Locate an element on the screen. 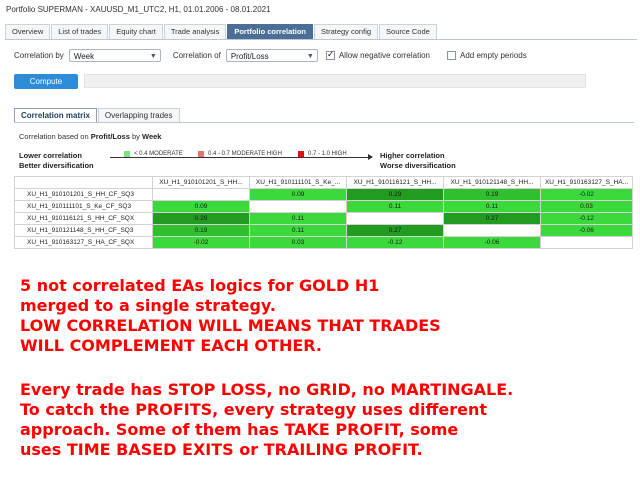  tab-overlapping-trades: Overlapping trades is located at coordinates (138, 115).